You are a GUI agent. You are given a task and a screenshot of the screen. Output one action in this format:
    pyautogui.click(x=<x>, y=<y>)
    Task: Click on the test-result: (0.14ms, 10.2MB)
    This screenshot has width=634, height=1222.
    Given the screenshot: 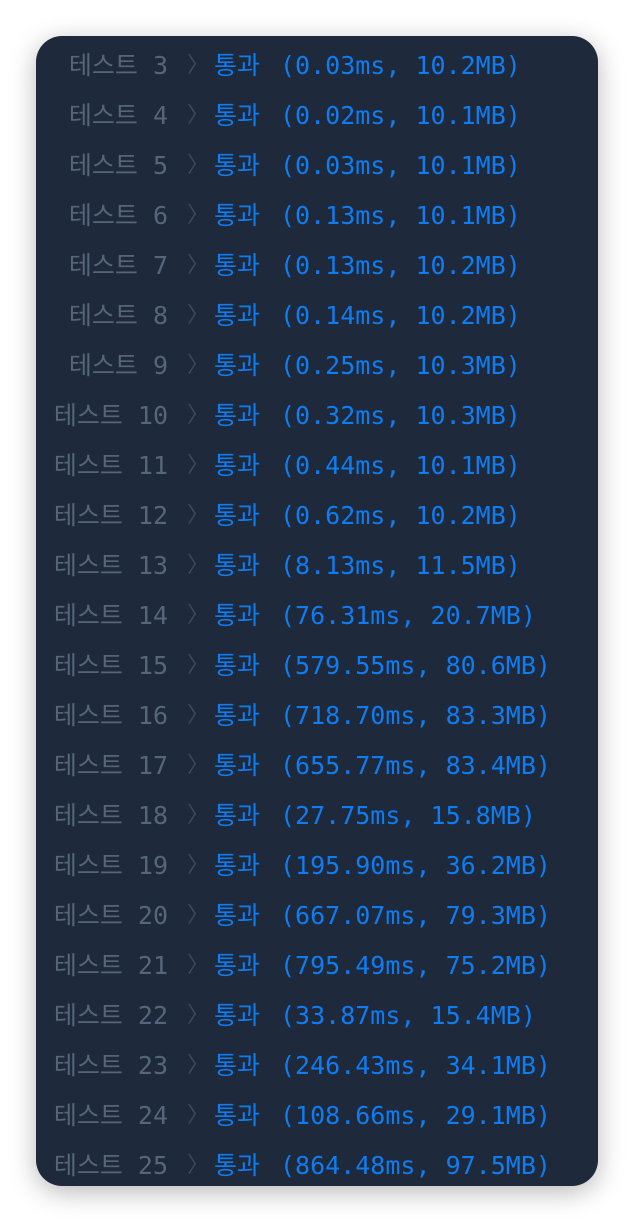 What is the action you would take?
    pyautogui.click(x=400, y=315)
    